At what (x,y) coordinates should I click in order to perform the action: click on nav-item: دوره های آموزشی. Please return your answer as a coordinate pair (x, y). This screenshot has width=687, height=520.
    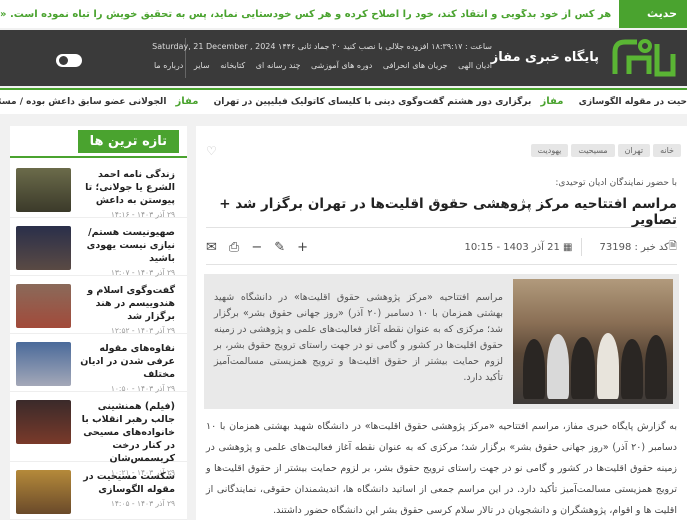
    Looking at the image, I should click on (341, 65).